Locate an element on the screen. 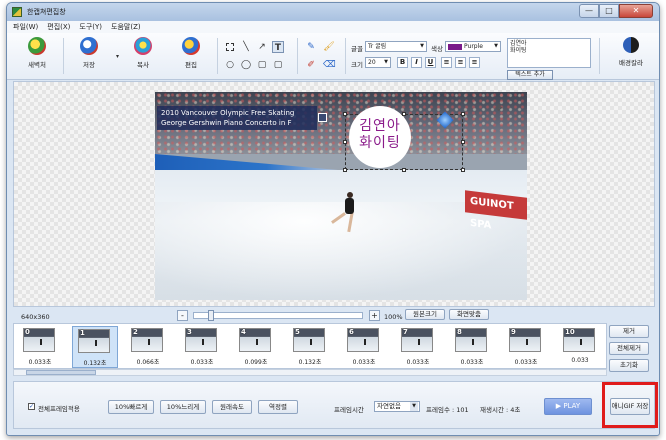 This screenshot has height=440, width=666. save-gif-button: 애니GIF 저장 is located at coordinates (630, 406).